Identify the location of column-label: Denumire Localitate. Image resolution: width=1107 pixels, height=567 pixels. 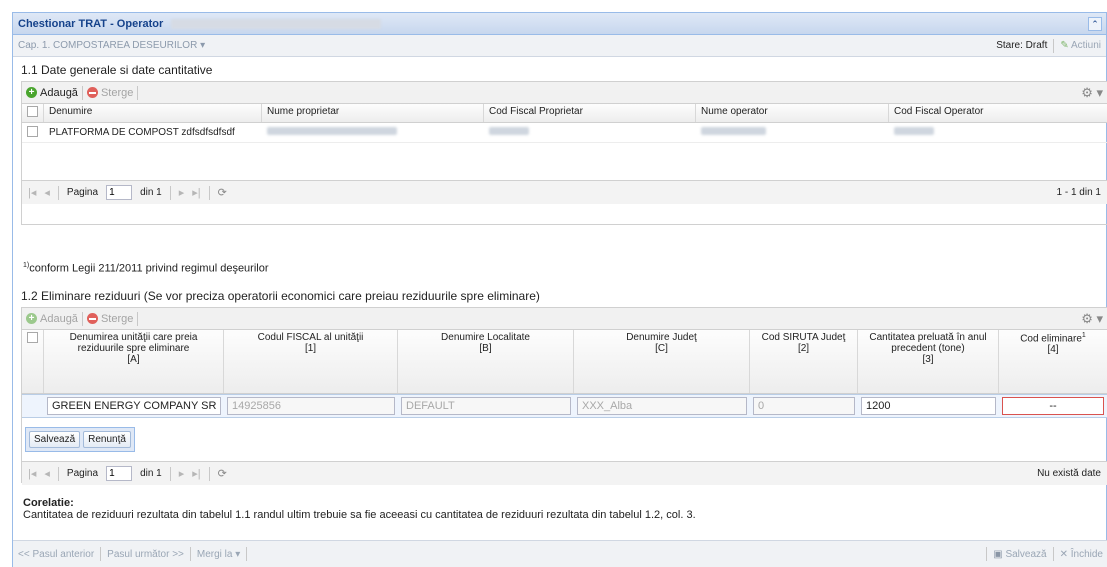
(485, 337).